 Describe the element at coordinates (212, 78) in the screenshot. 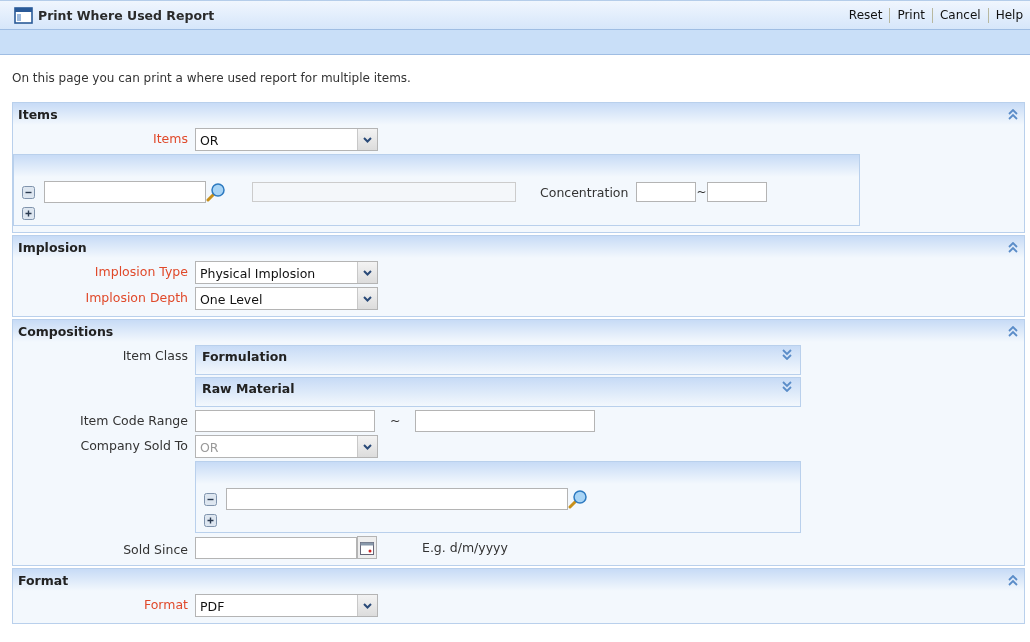

I see `intro-text: On this page you can print a where used report for multiple items.` at that location.